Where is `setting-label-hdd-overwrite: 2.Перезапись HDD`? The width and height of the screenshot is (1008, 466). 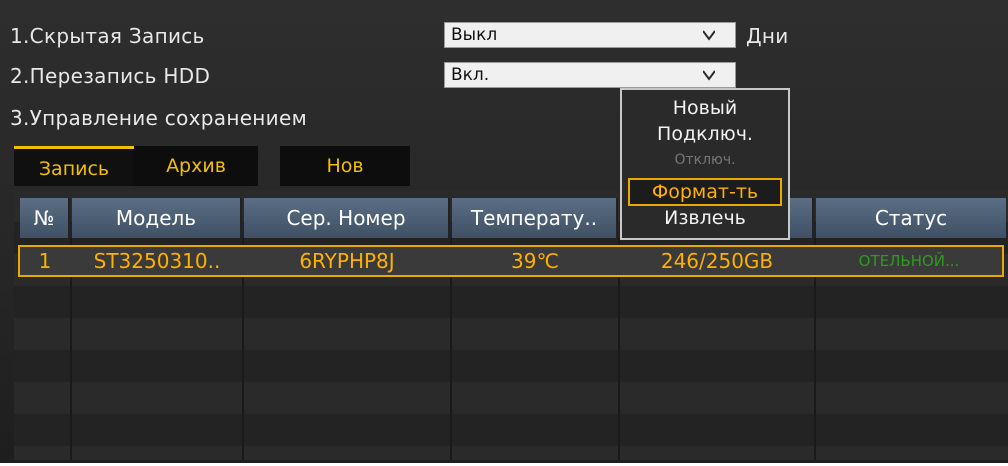
setting-label-hdd-overwrite: 2.Перезапись HDD is located at coordinates (110, 76).